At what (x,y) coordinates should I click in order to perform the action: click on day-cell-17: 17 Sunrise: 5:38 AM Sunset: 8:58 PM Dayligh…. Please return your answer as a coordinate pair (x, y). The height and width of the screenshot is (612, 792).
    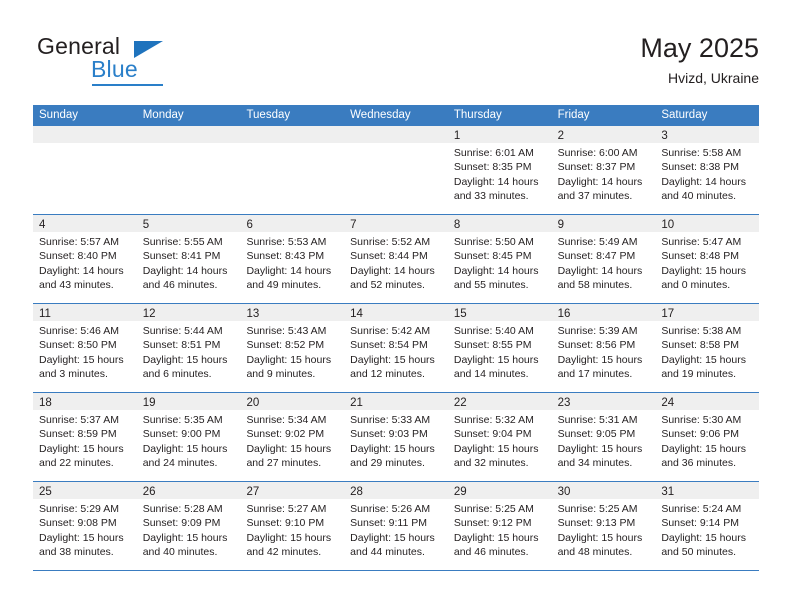
    Looking at the image, I should click on (707, 348).